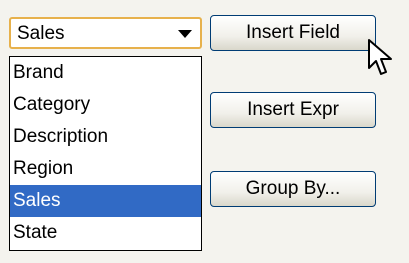  Describe the element at coordinates (105, 137) in the screenshot. I see `list-item-description: Description` at that location.